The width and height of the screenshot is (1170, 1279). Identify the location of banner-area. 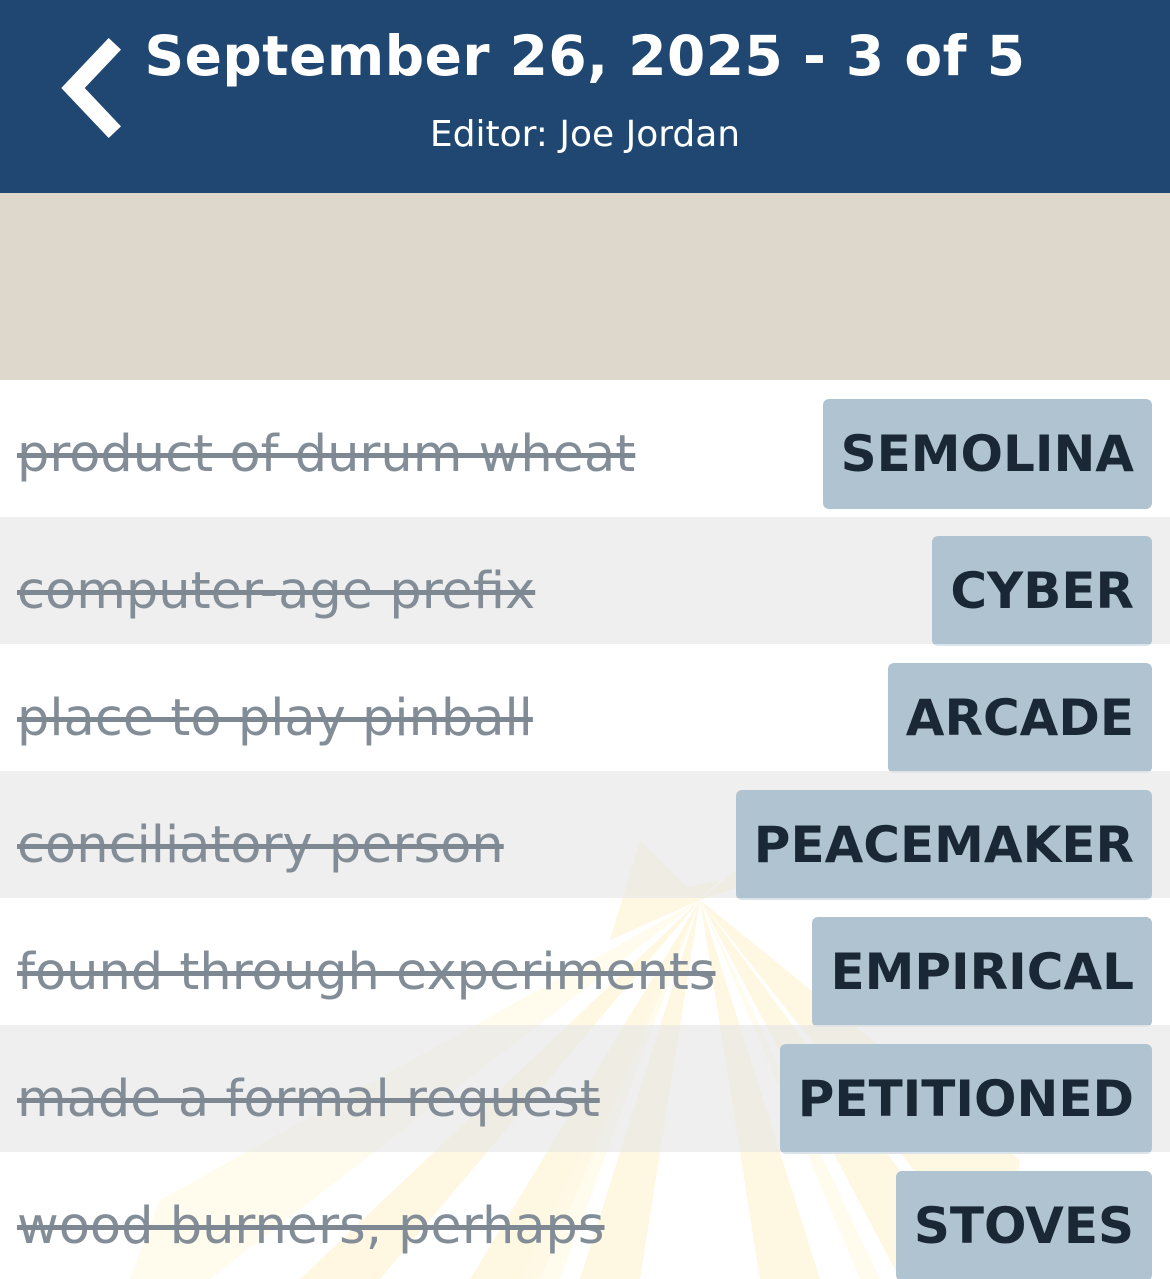
(585, 286).